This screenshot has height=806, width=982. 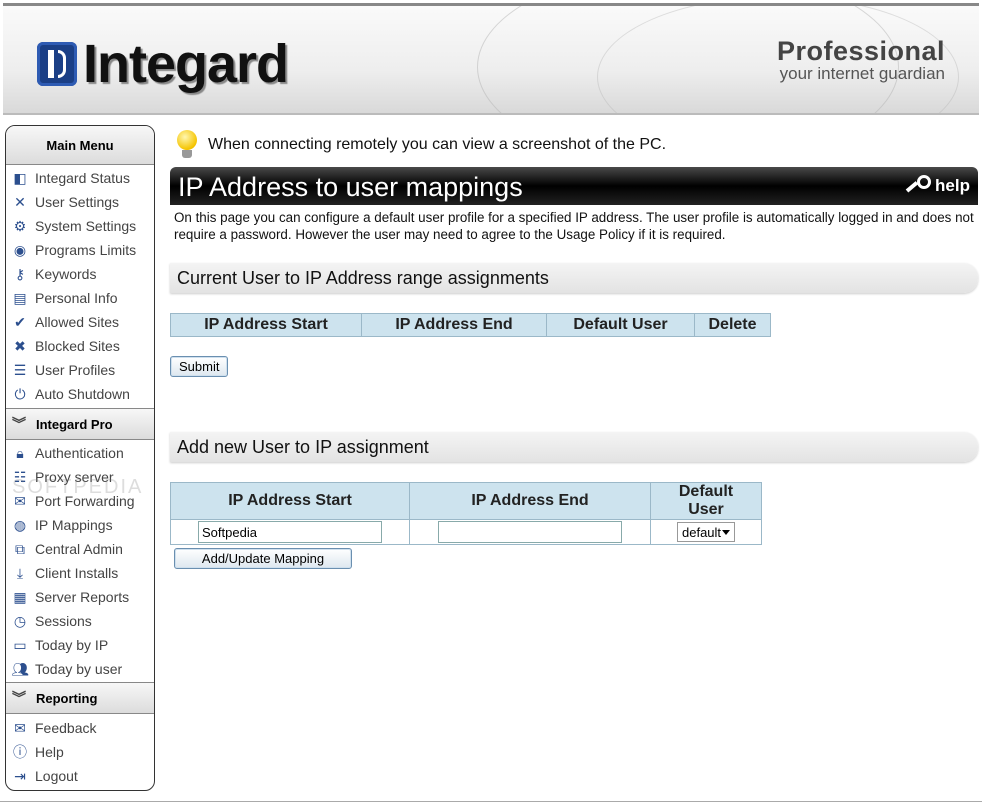 I want to click on double-chevron-down-icon: ︾, so click(x=19, y=698).